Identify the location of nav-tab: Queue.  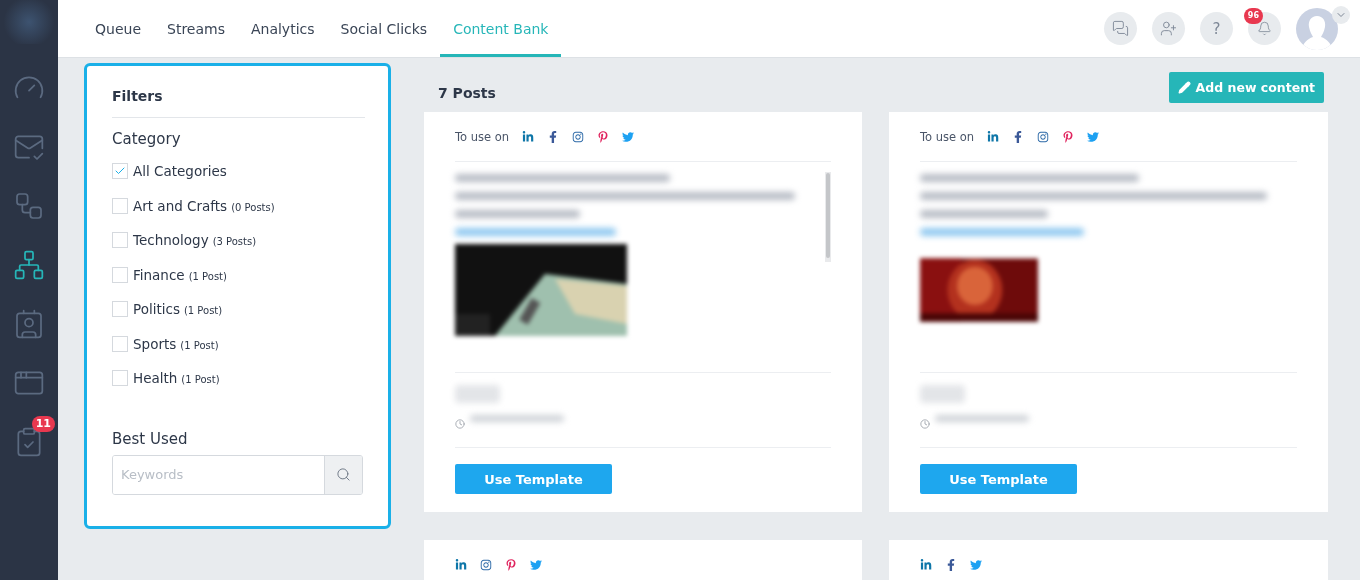
(118, 28).